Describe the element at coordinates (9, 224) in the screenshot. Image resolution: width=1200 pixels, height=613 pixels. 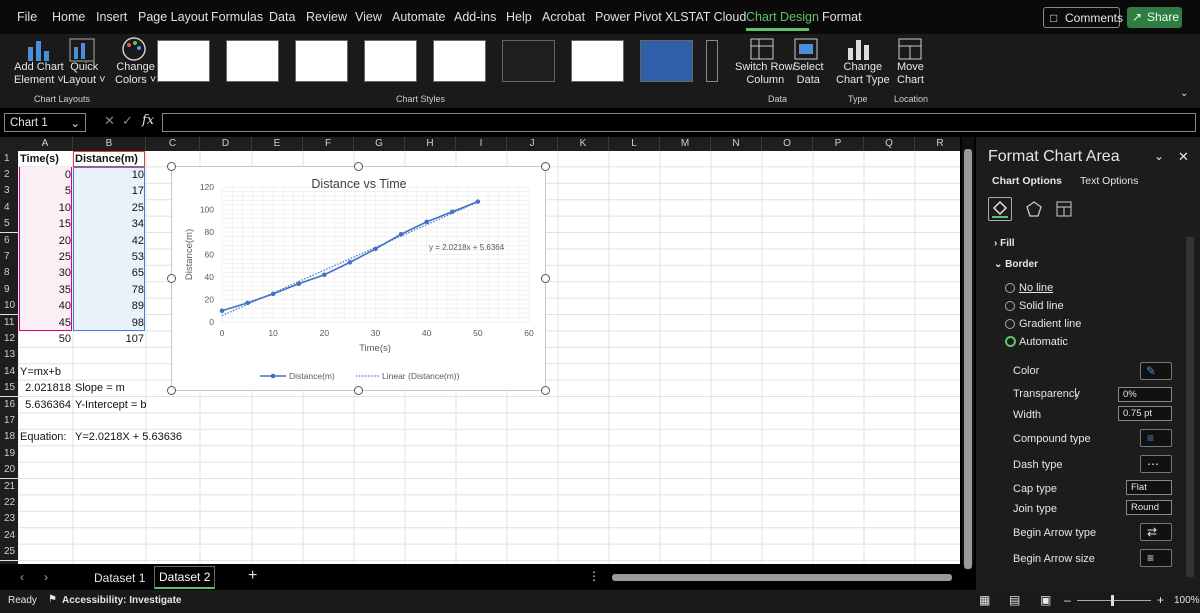
I see `row-header-5: 5` at that location.